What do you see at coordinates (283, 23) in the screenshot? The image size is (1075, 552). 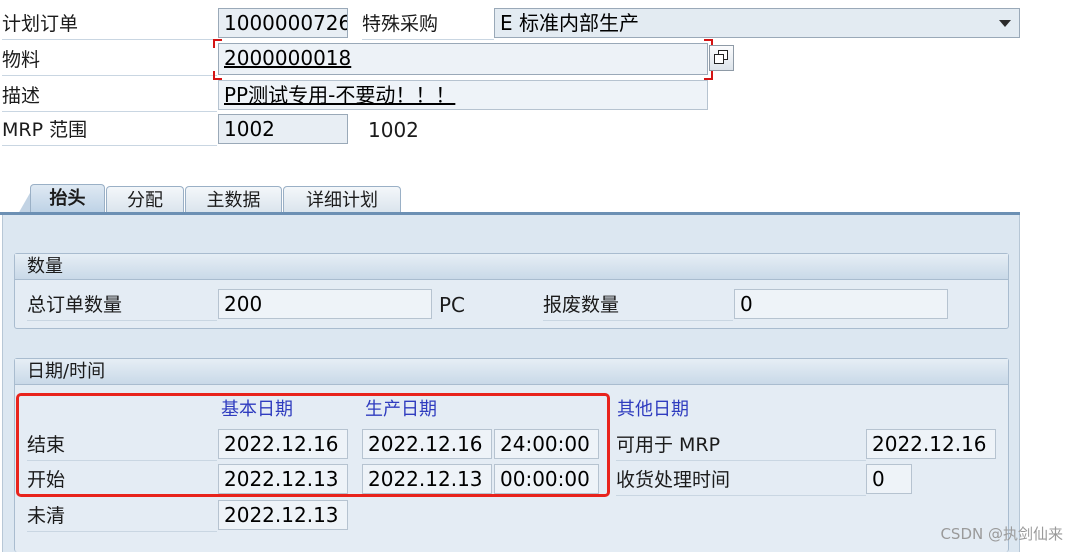 I see `planned-order-field: 1000000726` at bounding box center [283, 23].